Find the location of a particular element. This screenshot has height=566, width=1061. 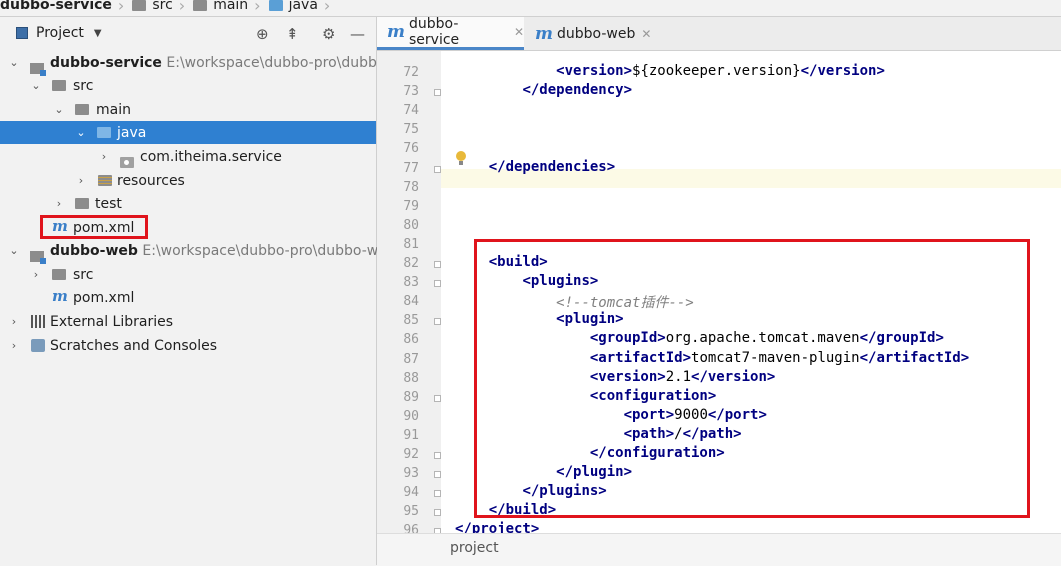

hide-icon: — is located at coordinates (357, 34).